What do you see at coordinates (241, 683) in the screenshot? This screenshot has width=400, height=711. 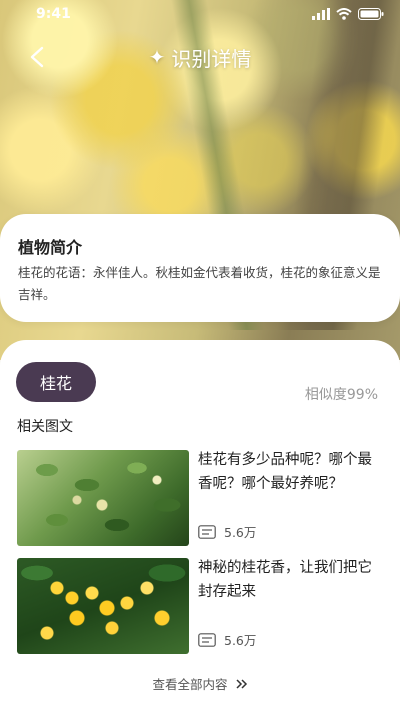 I see `double-chevron-right-icon` at bounding box center [241, 683].